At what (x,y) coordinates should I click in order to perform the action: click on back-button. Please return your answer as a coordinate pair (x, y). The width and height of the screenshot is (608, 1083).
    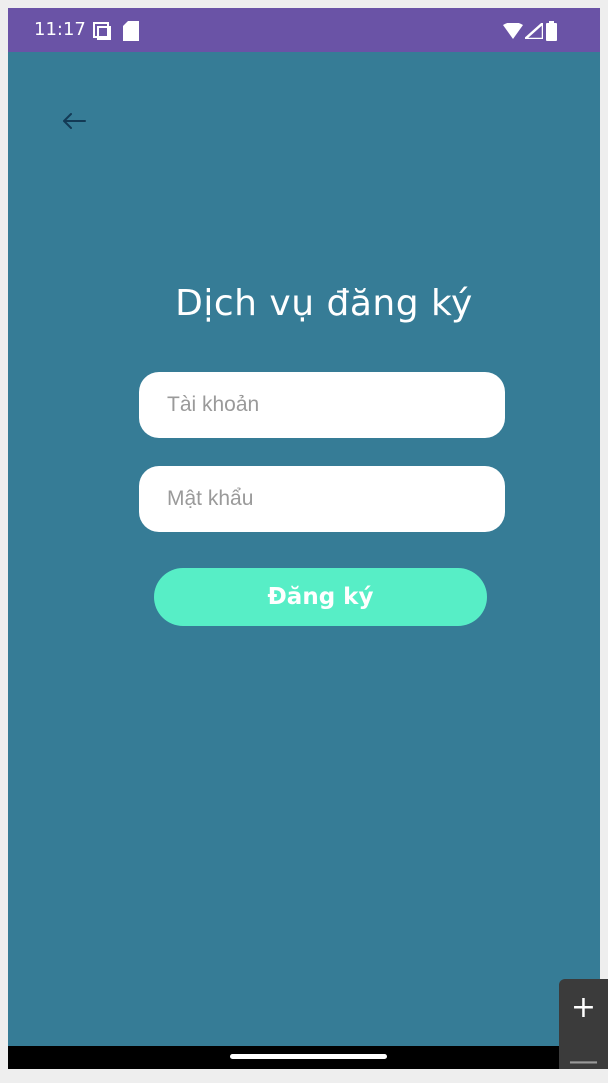
    Looking at the image, I should click on (74, 121).